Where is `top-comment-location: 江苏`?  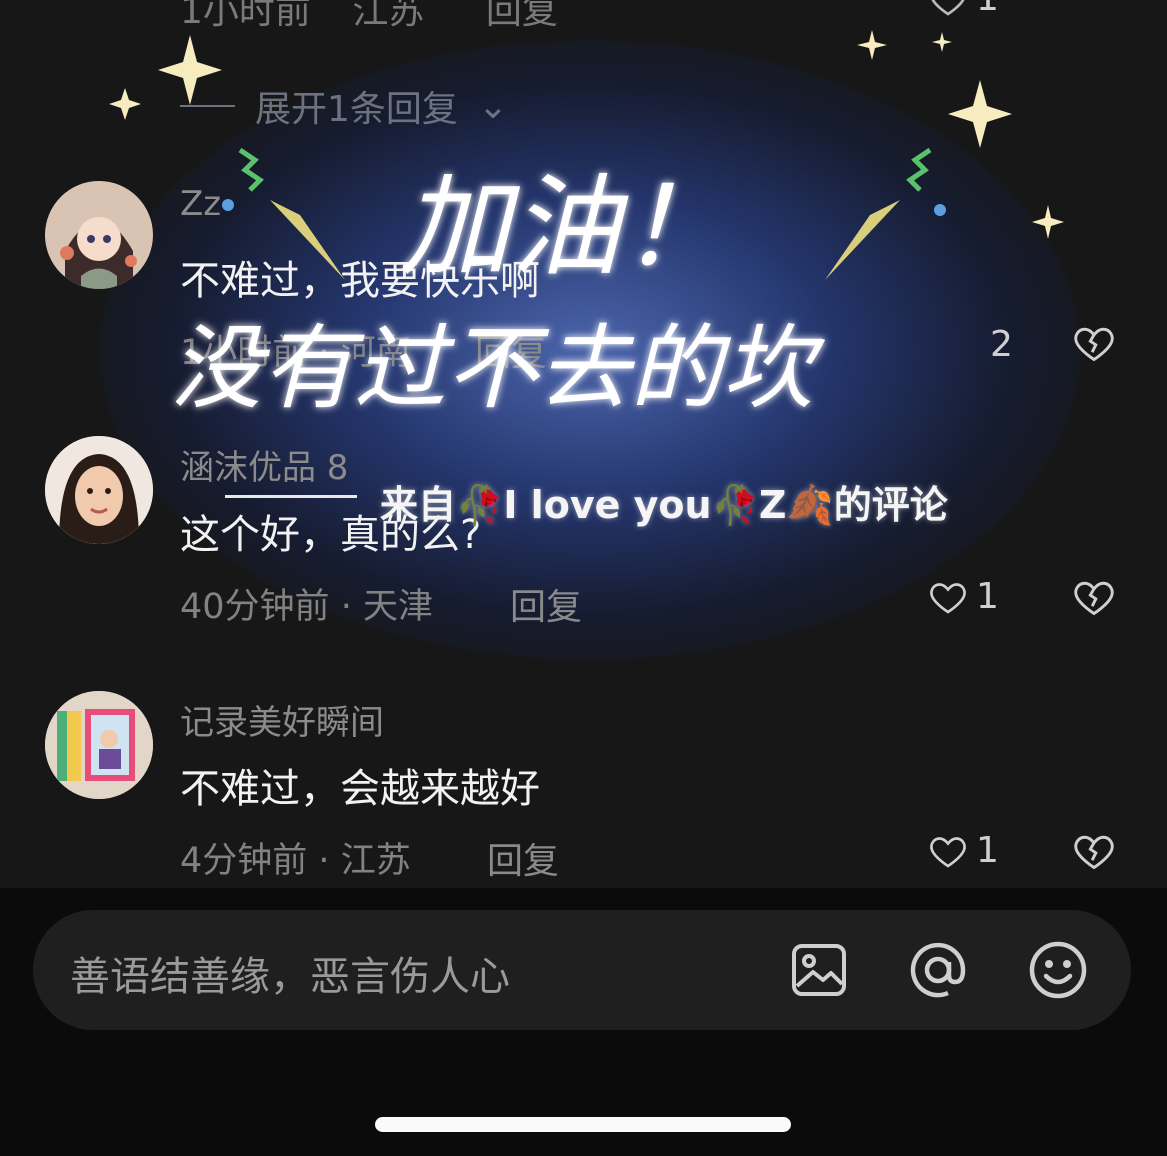
top-comment-location: 江苏 is located at coordinates (388, 16).